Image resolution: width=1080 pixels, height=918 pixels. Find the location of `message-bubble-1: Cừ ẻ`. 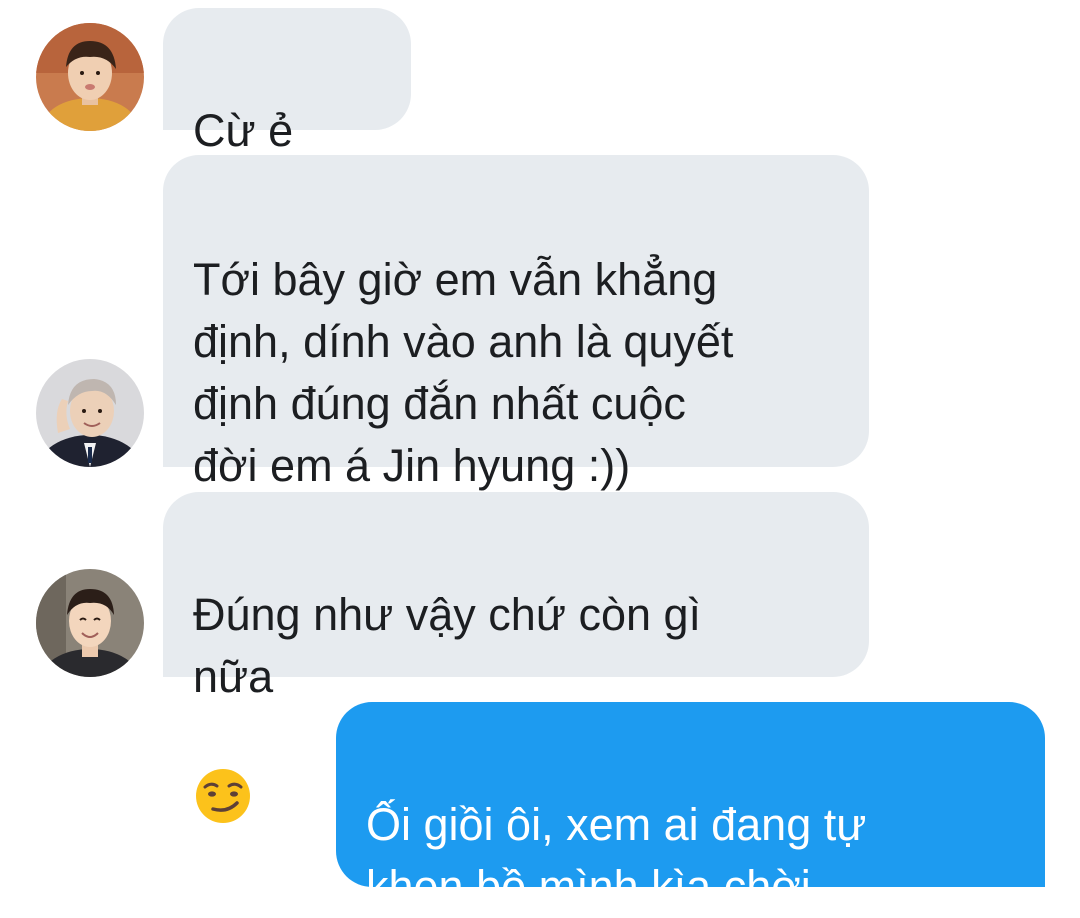

message-bubble-1: Cừ ẻ is located at coordinates (287, 141).